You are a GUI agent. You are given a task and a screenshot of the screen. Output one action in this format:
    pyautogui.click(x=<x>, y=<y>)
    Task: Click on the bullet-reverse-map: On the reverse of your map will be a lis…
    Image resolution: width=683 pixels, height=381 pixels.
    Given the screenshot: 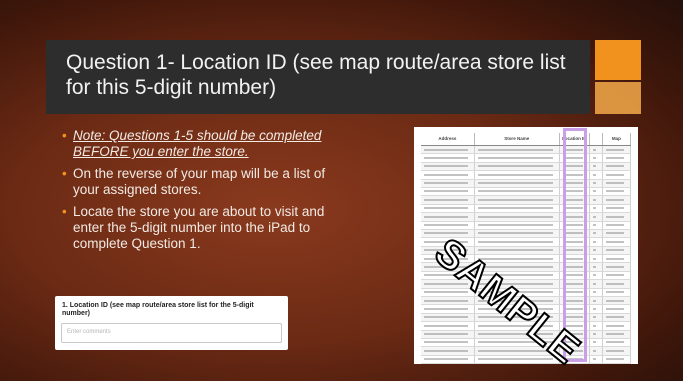 What is the action you would take?
    pyautogui.click(x=202, y=182)
    